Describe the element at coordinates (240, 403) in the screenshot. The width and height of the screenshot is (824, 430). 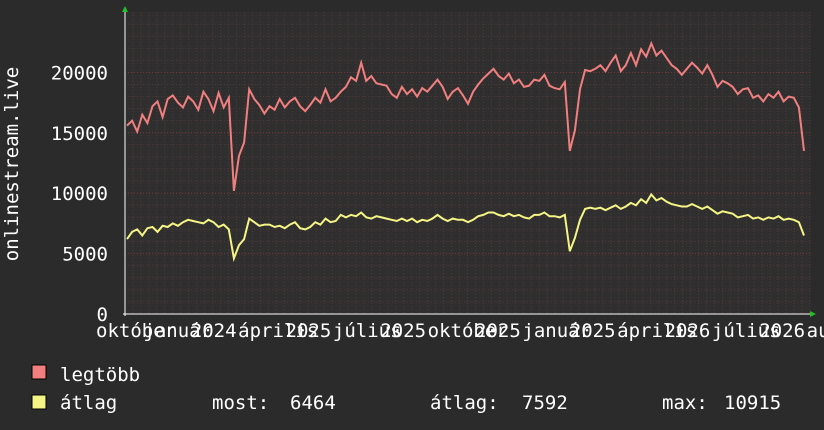
I see `stat-most-label: most:` at that location.